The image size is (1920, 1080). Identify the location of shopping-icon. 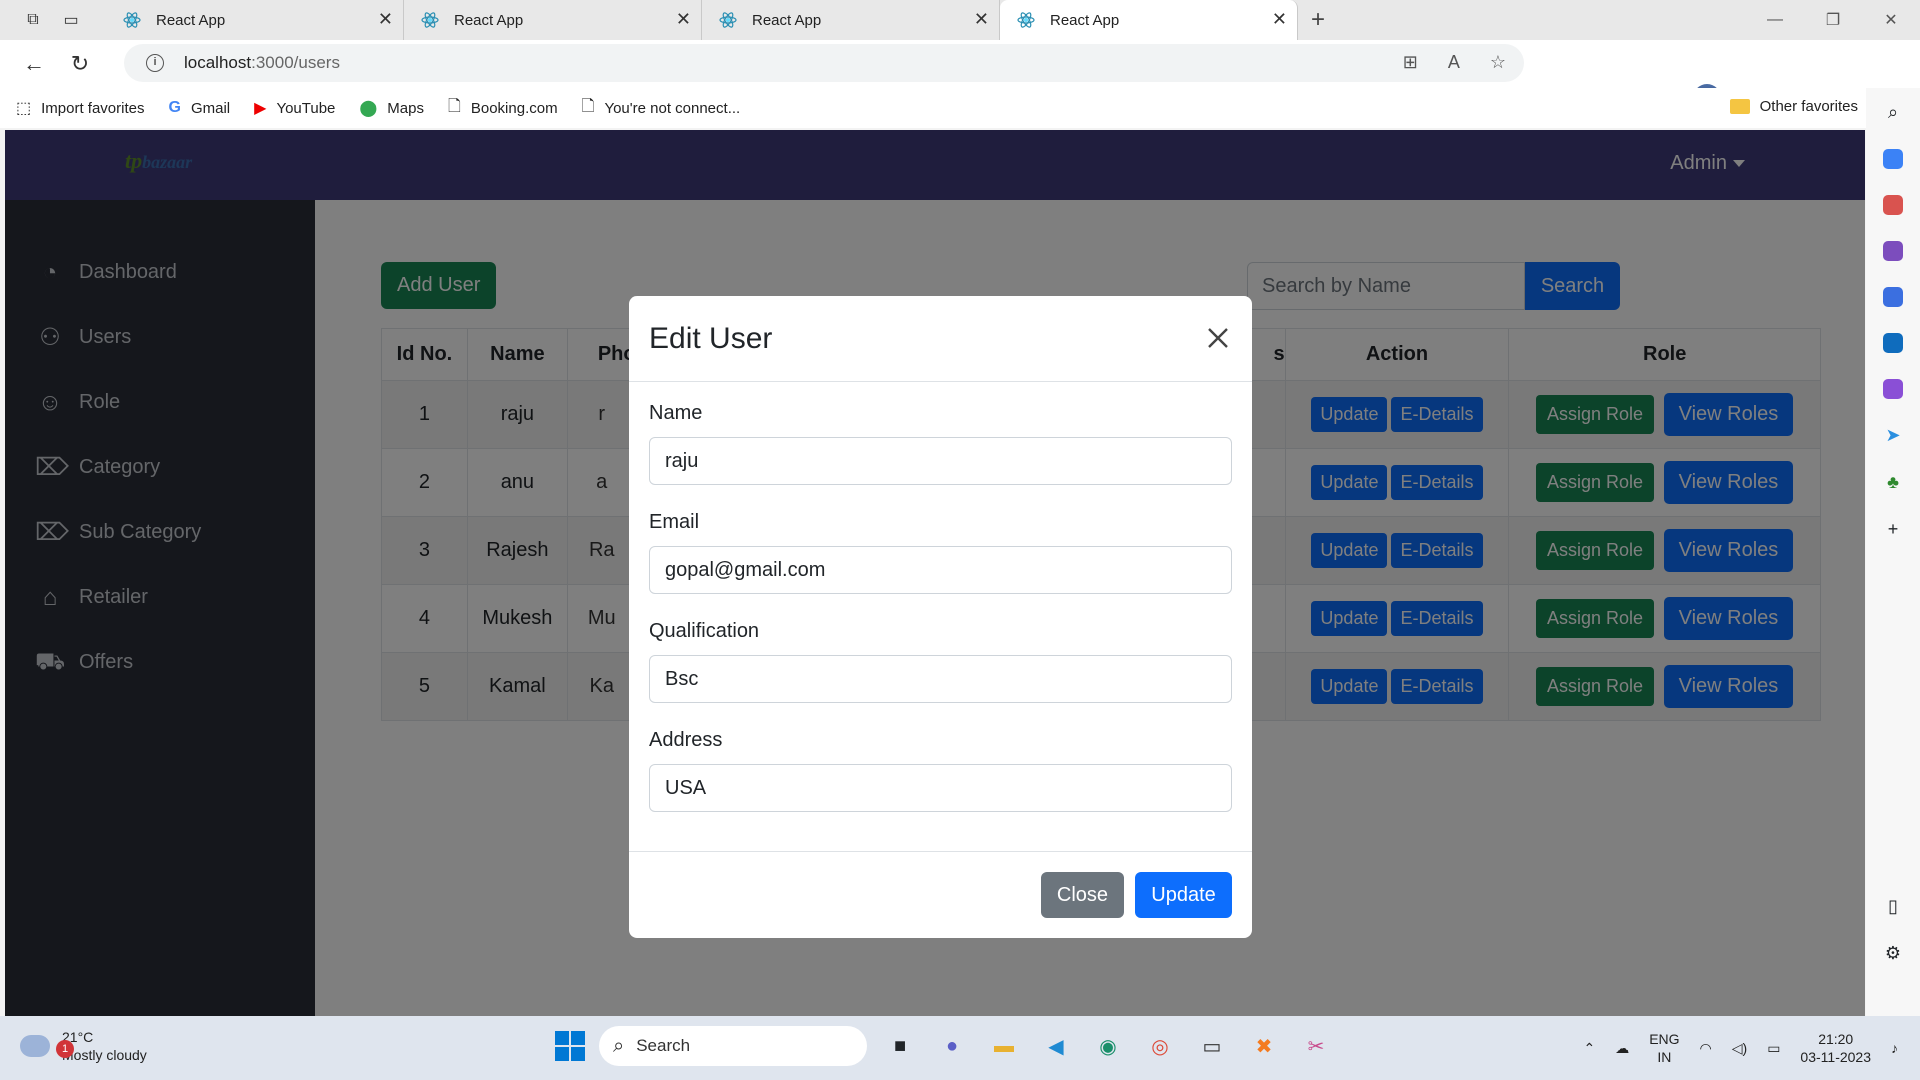
(1893, 159).